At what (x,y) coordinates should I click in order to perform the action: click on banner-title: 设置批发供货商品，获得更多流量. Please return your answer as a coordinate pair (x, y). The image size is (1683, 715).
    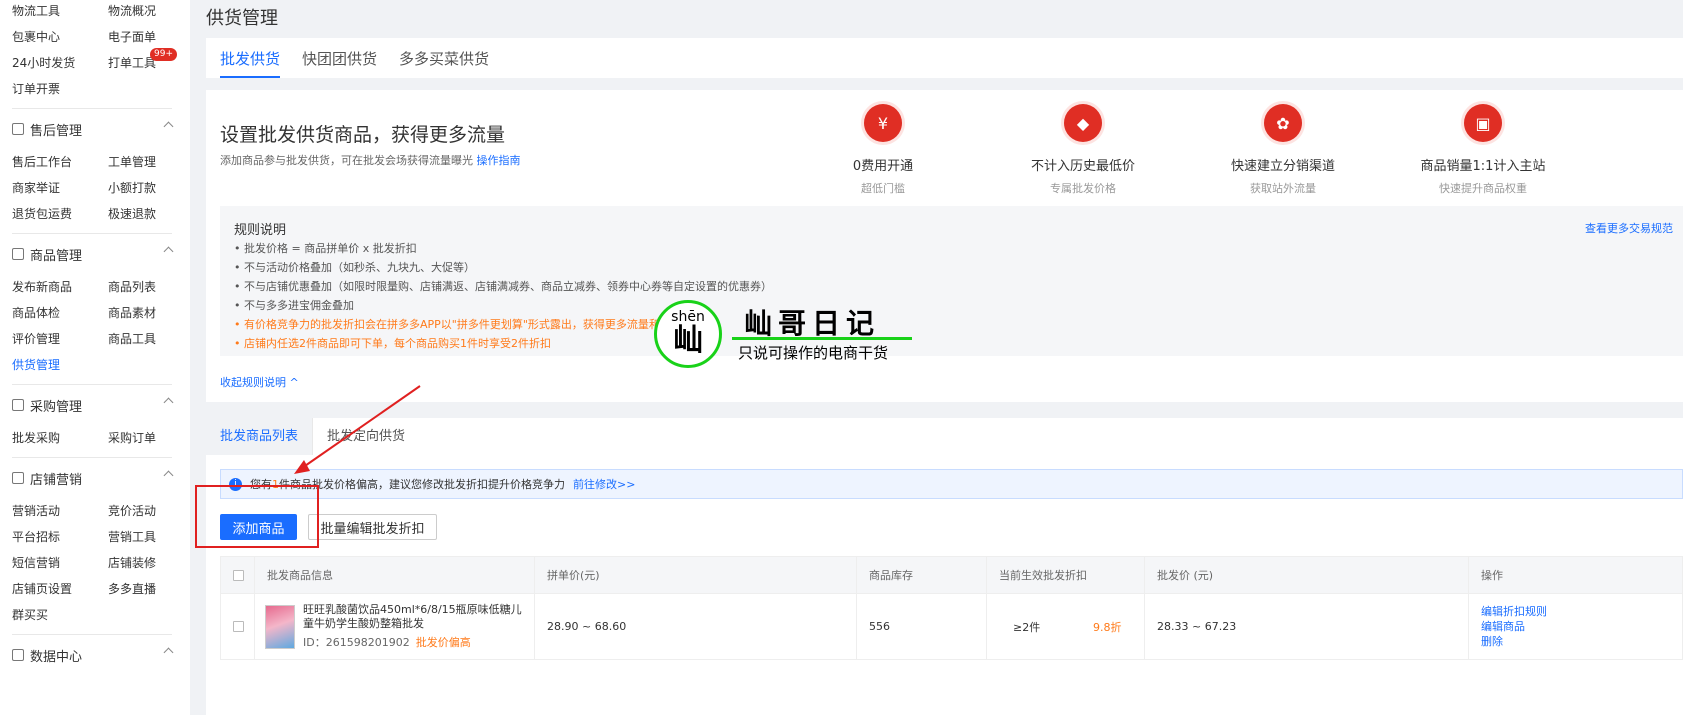
    Looking at the image, I should click on (363, 135).